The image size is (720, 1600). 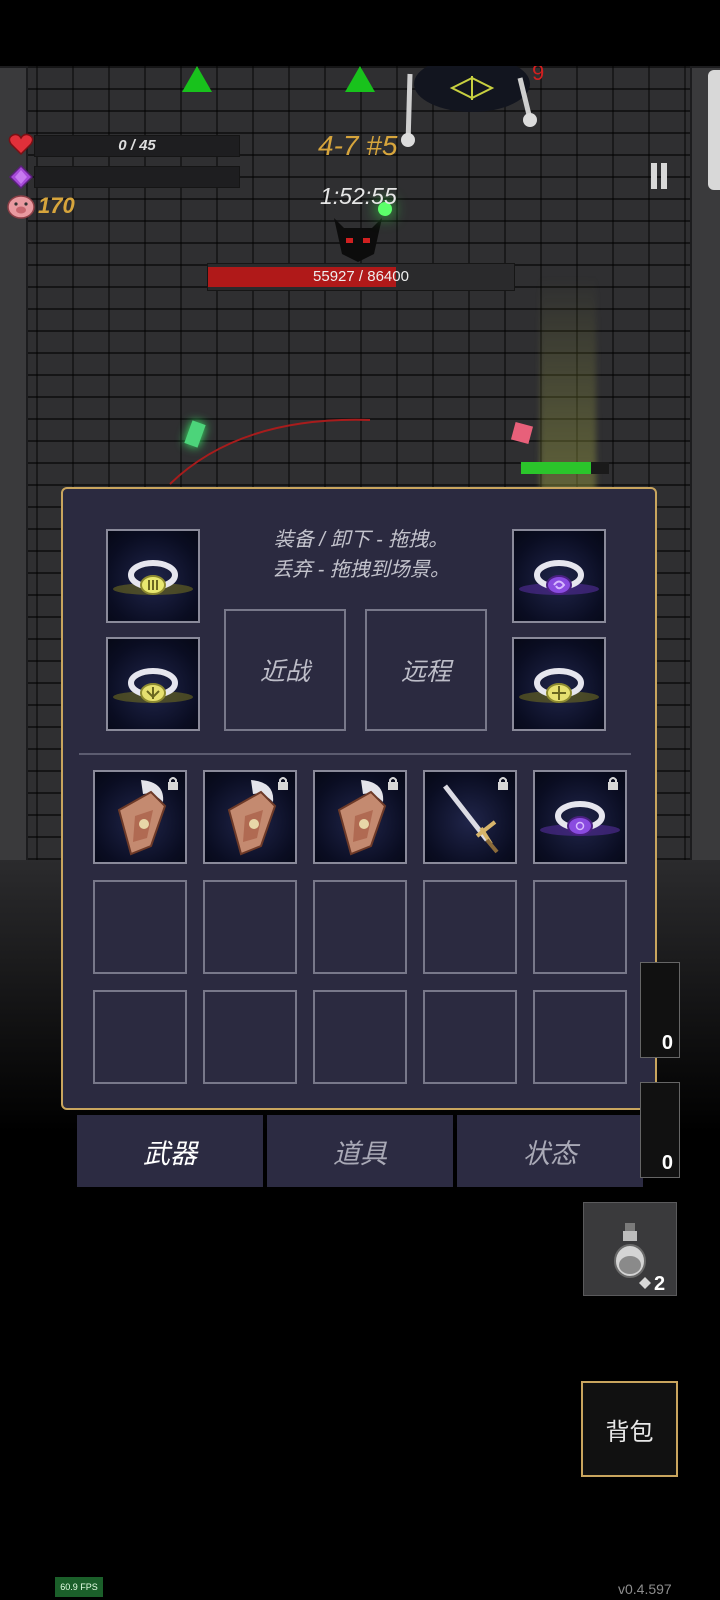 I want to click on boss-health-bar: 55927 / 86400, so click(x=361, y=277).